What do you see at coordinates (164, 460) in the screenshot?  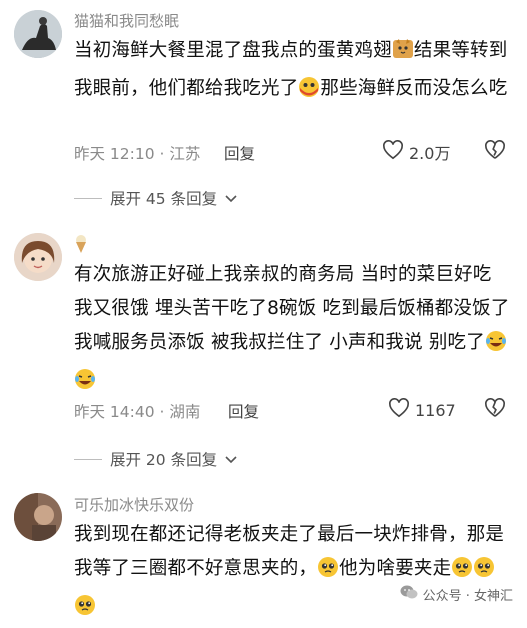 I see `expand-replies-label: 展开 20 条回复` at bounding box center [164, 460].